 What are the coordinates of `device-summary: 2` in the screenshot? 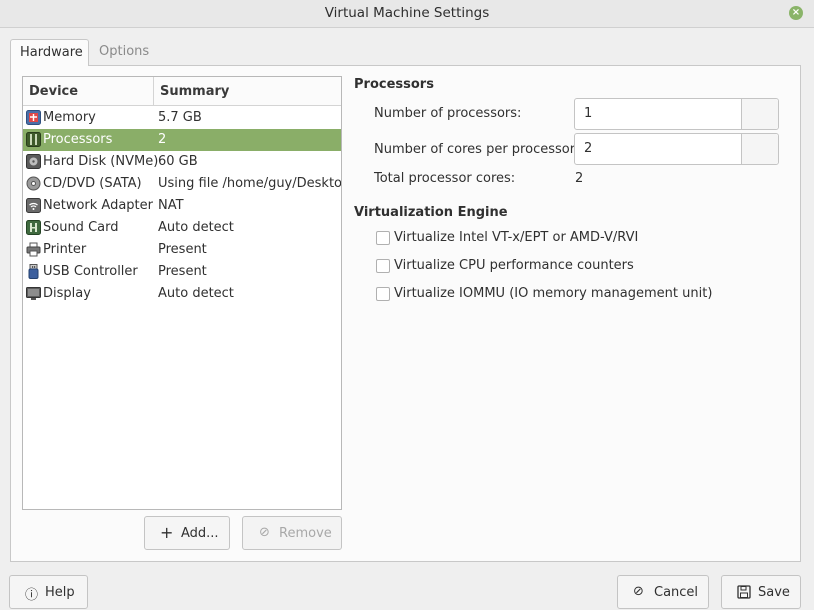 It's located at (162, 139).